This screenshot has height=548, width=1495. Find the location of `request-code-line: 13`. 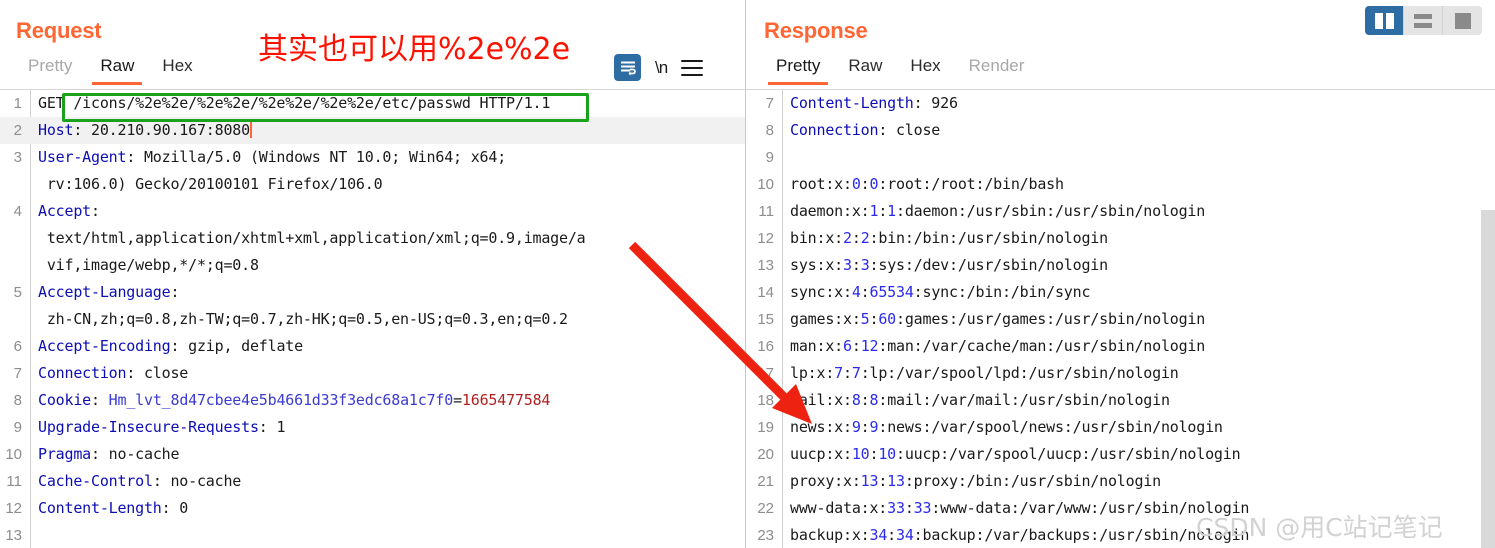

request-code-line: 13 is located at coordinates (372, 535).